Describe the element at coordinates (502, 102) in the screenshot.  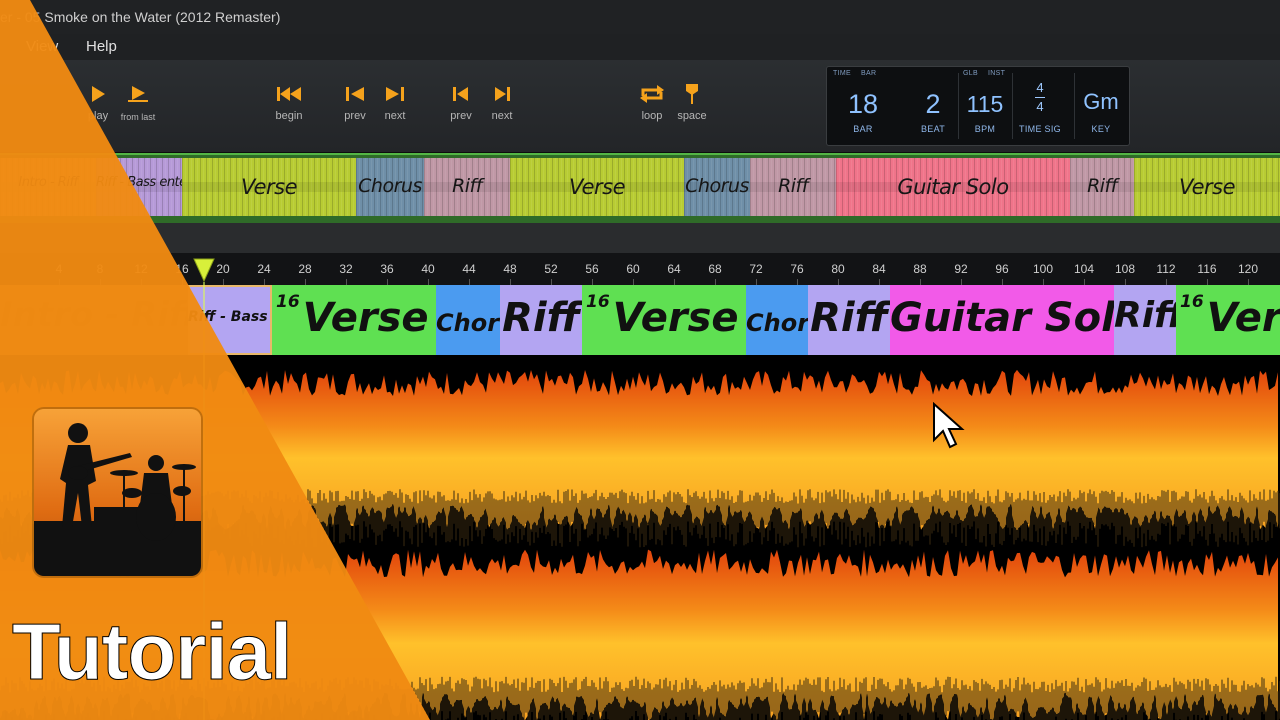
I see `next-section-button: next` at that location.